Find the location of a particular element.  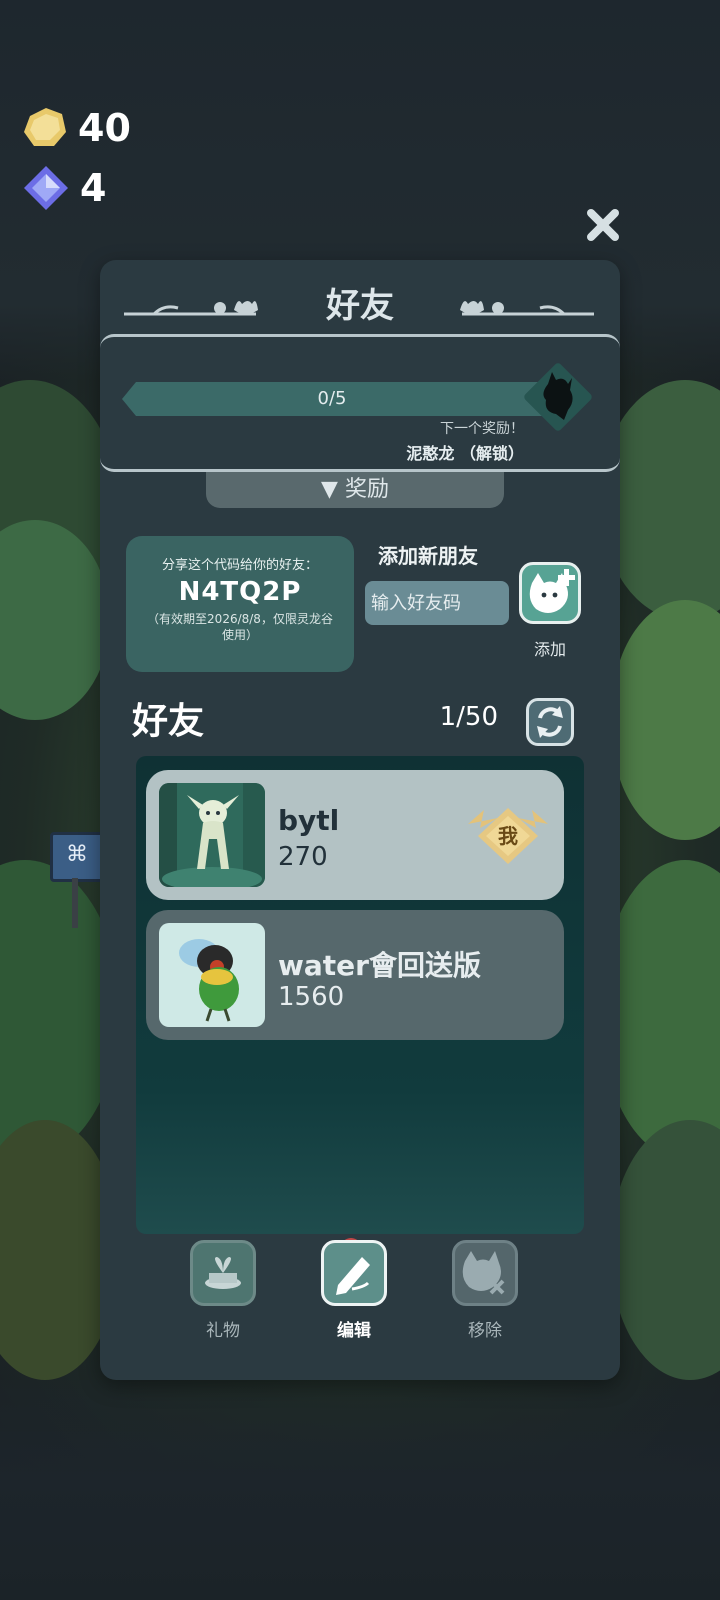

friend-card: water會回送版 1560 is located at coordinates (355, 975).